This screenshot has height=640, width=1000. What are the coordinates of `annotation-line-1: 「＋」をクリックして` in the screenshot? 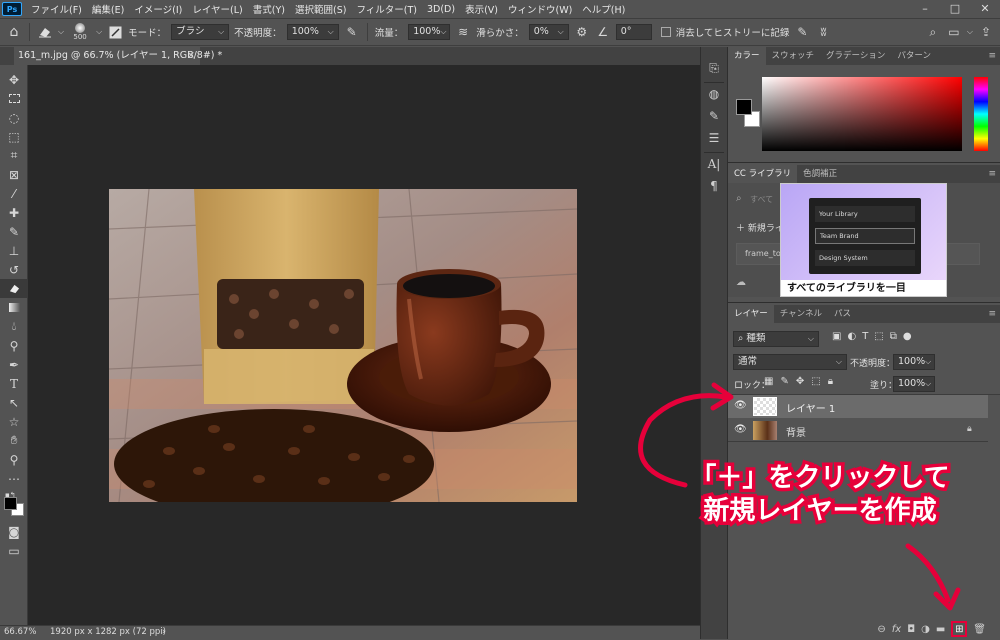 It's located at (820, 478).